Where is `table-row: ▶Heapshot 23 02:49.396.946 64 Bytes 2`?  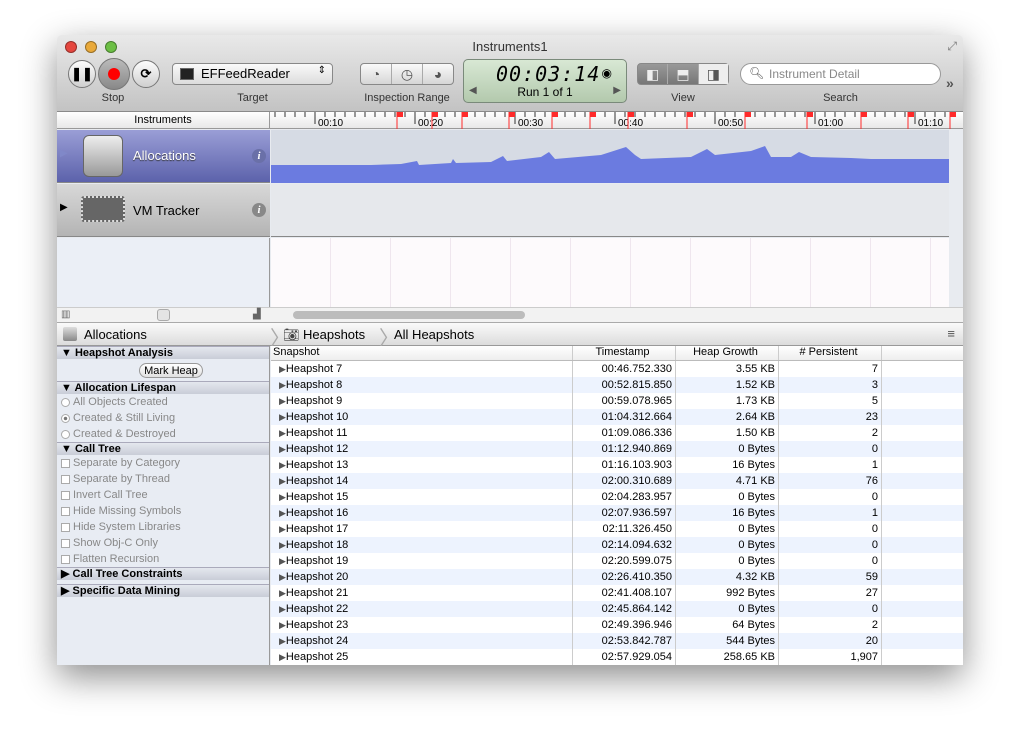 table-row: ▶Heapshot 23 02:49.396.946 64 Bytes 2 is located at coordinates (617, 625).